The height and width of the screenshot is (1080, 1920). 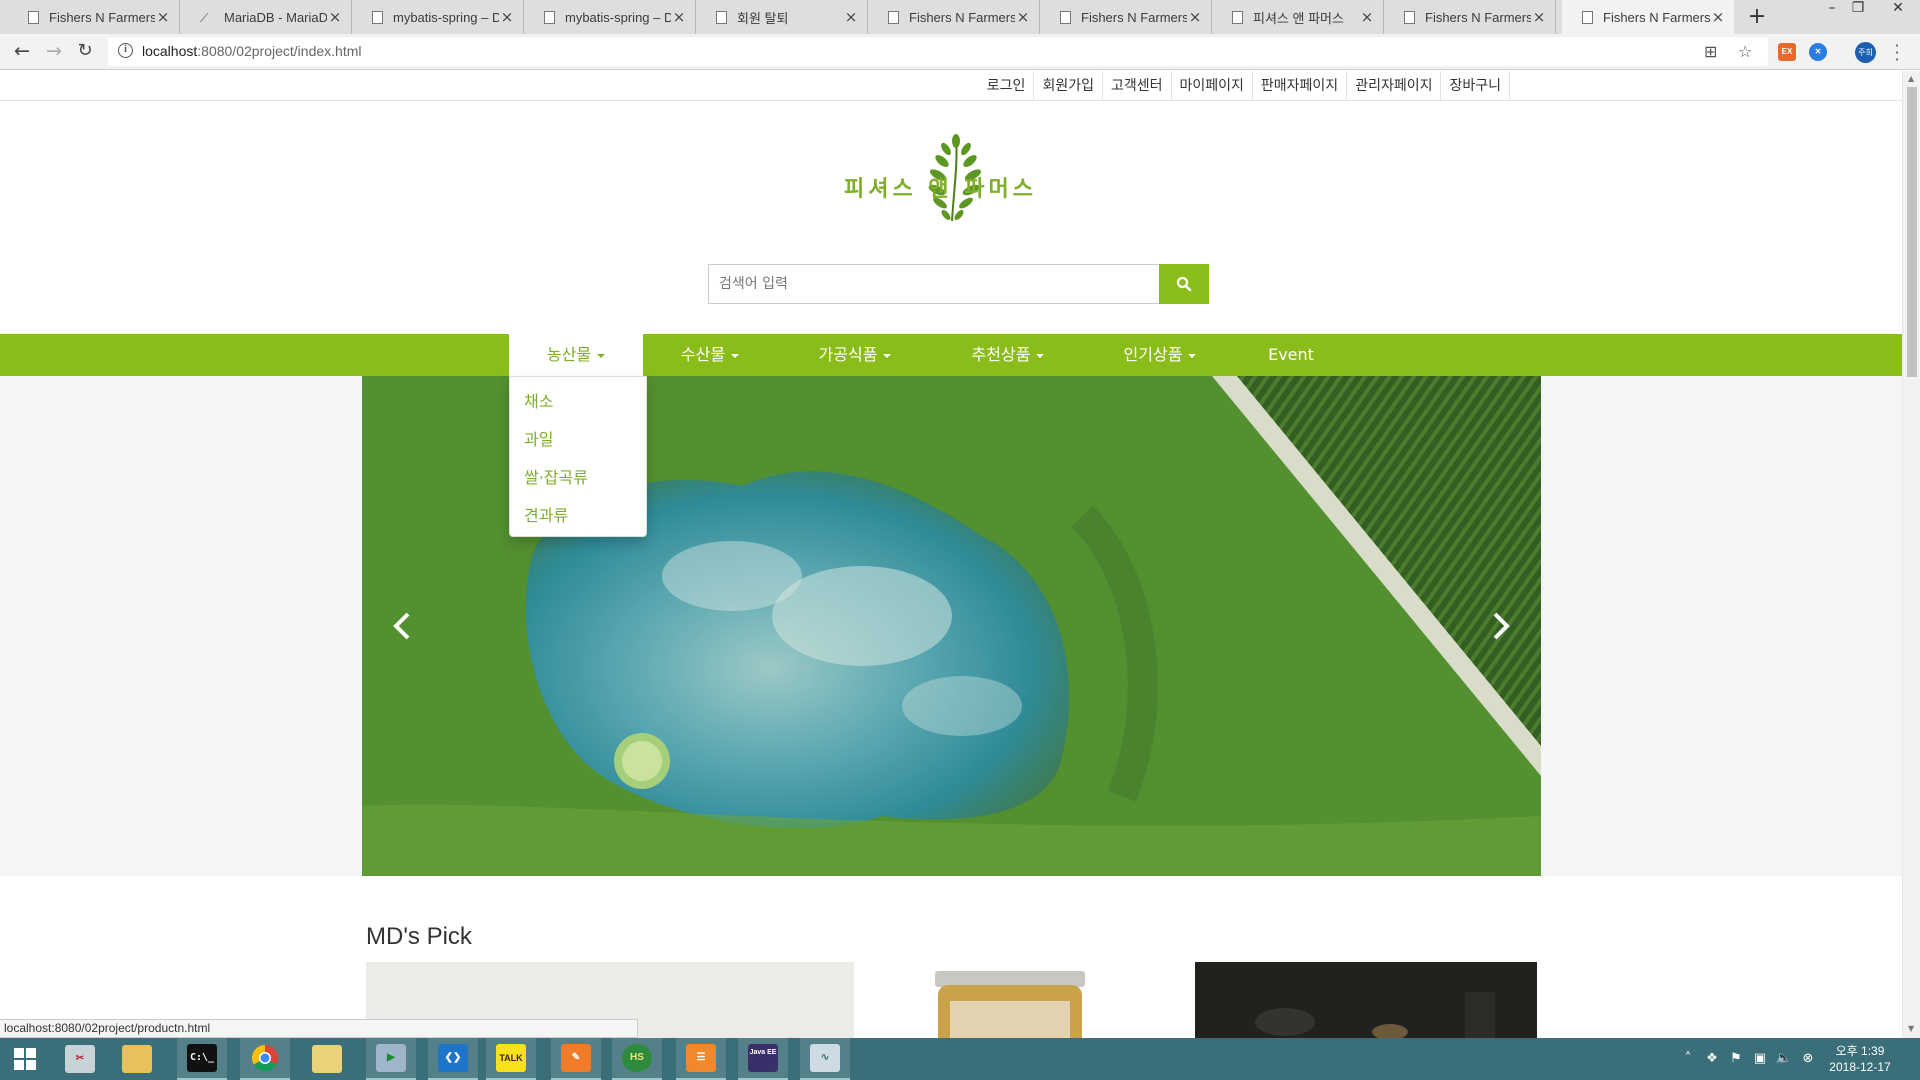 What do you see at coordinates (1760, 1059) in the screenshot?
I see `network-icon: ▣` at bounding box center [1760, 1059].